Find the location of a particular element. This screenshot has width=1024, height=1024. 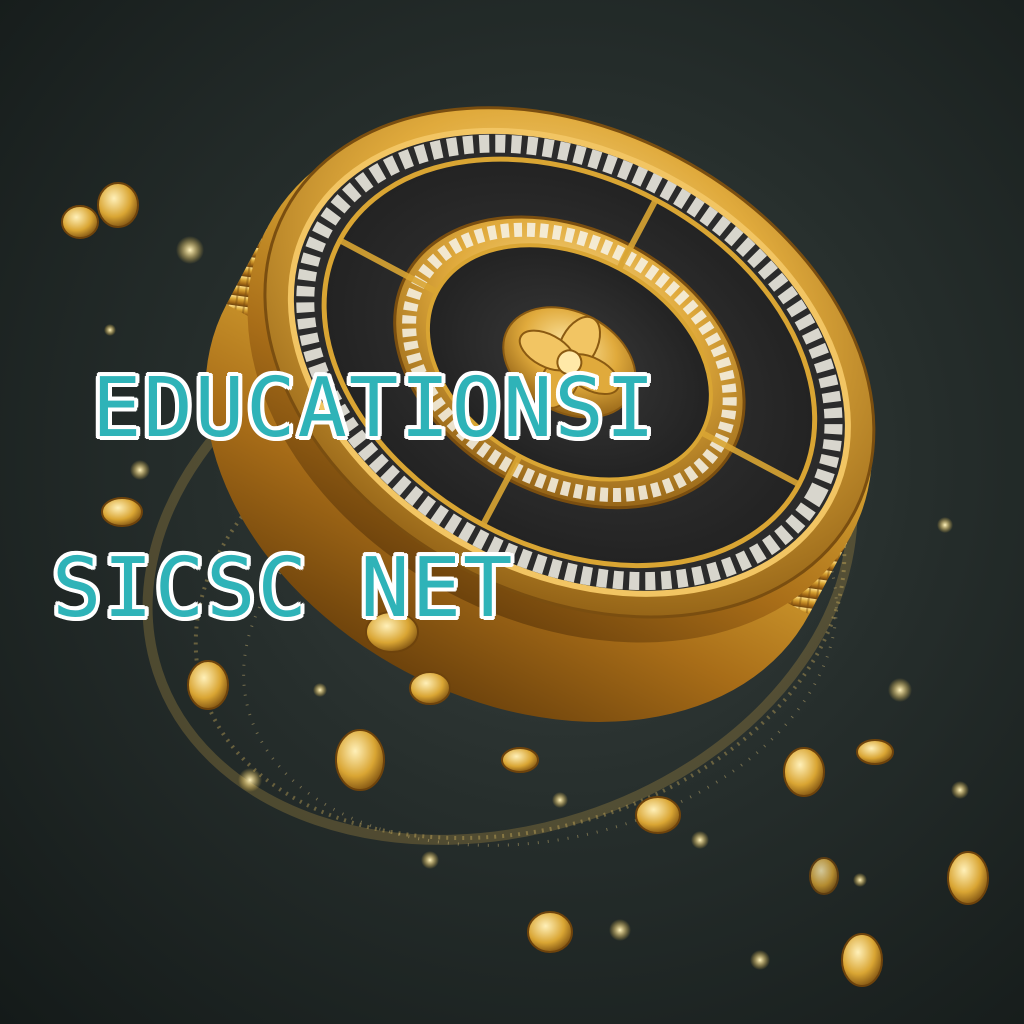

overlay-text-line-1: EDUCATIONSI is located at coordinates (375, 408).